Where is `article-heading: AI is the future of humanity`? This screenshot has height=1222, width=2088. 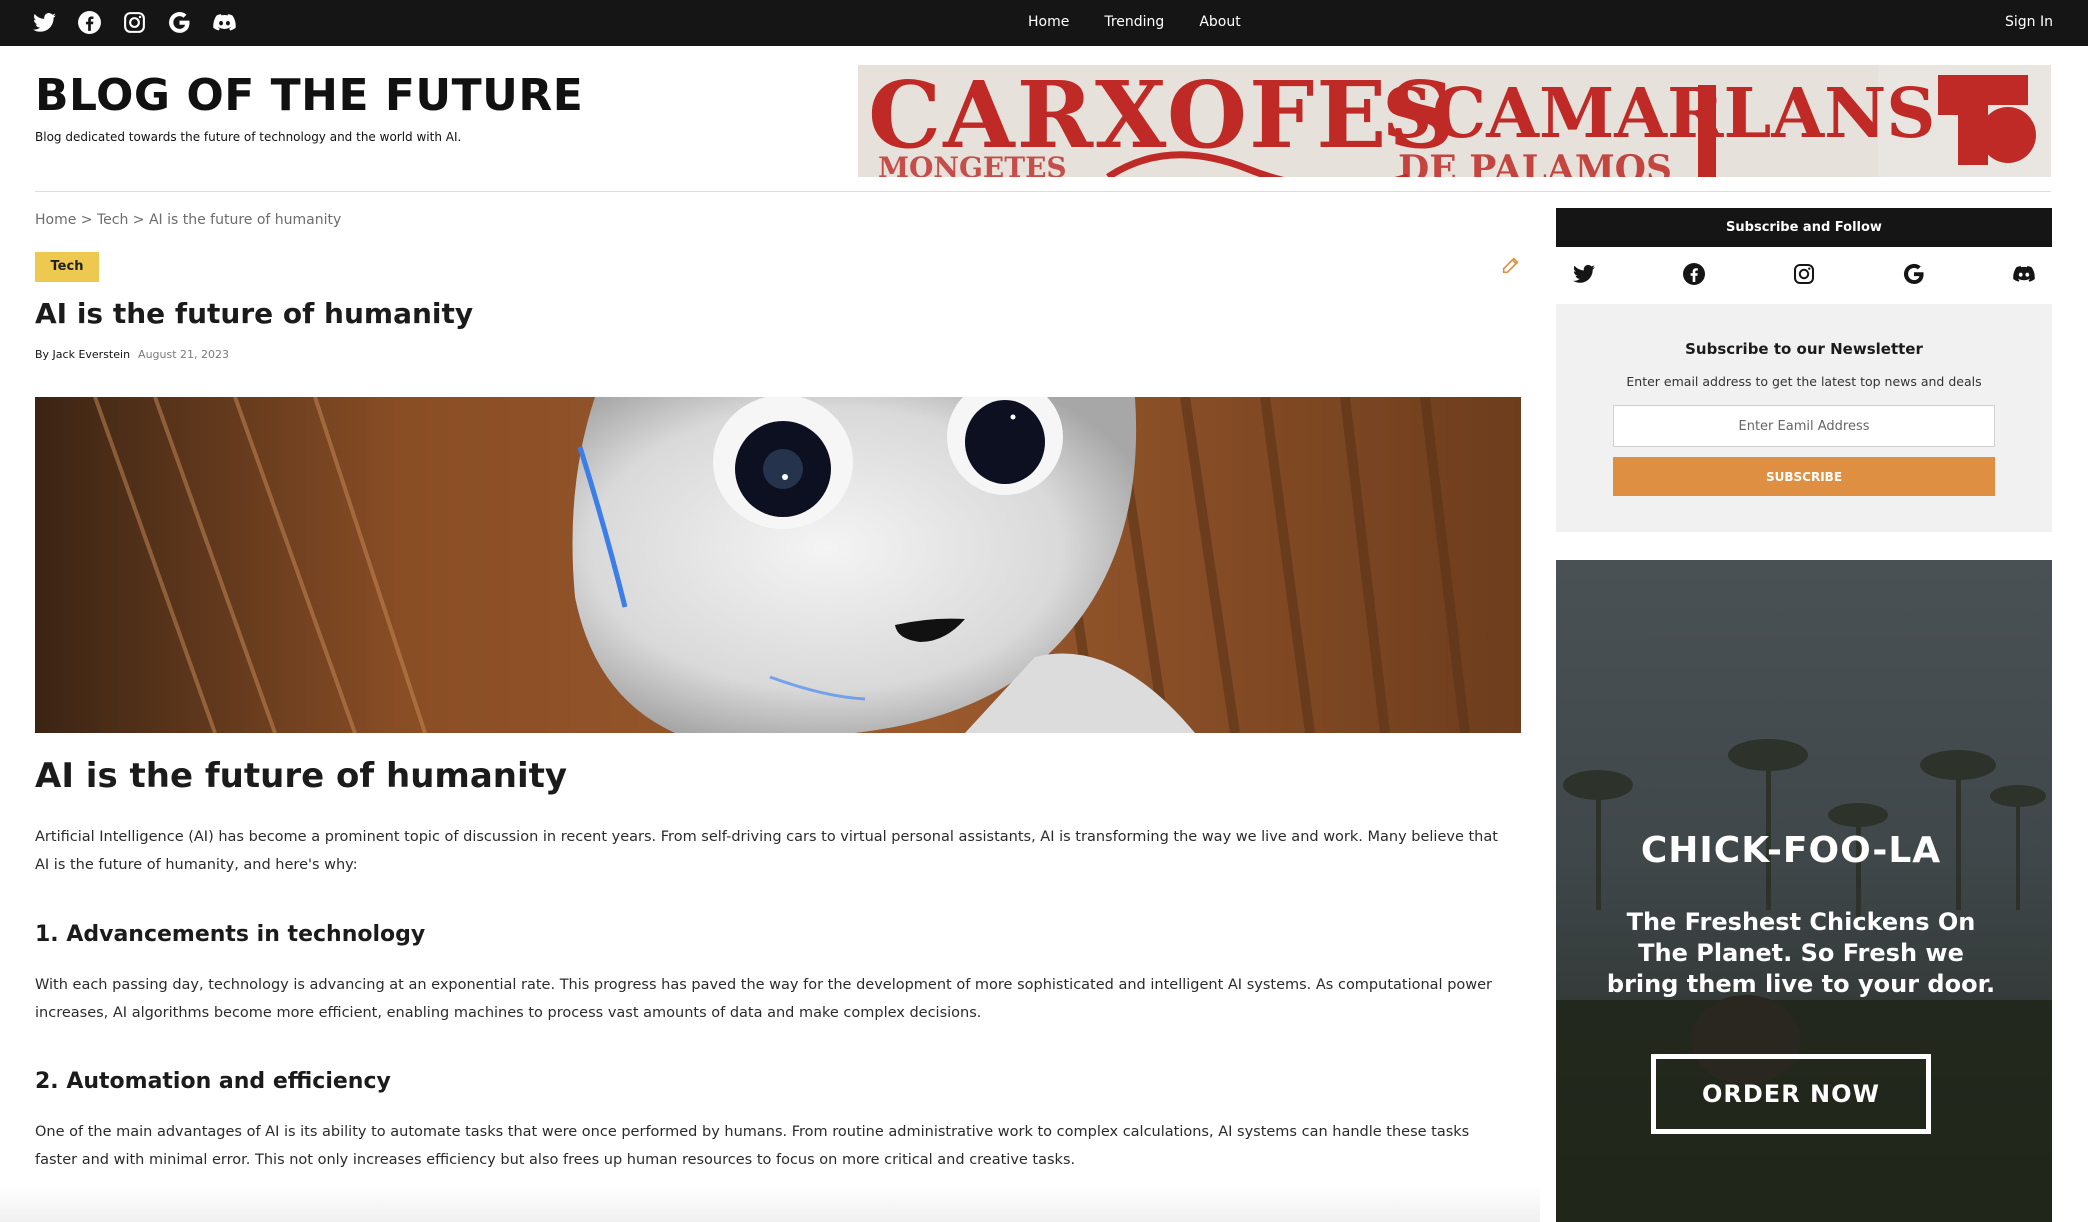
article-heading: AI is the future of humanity is located at coordinates (301, 776).